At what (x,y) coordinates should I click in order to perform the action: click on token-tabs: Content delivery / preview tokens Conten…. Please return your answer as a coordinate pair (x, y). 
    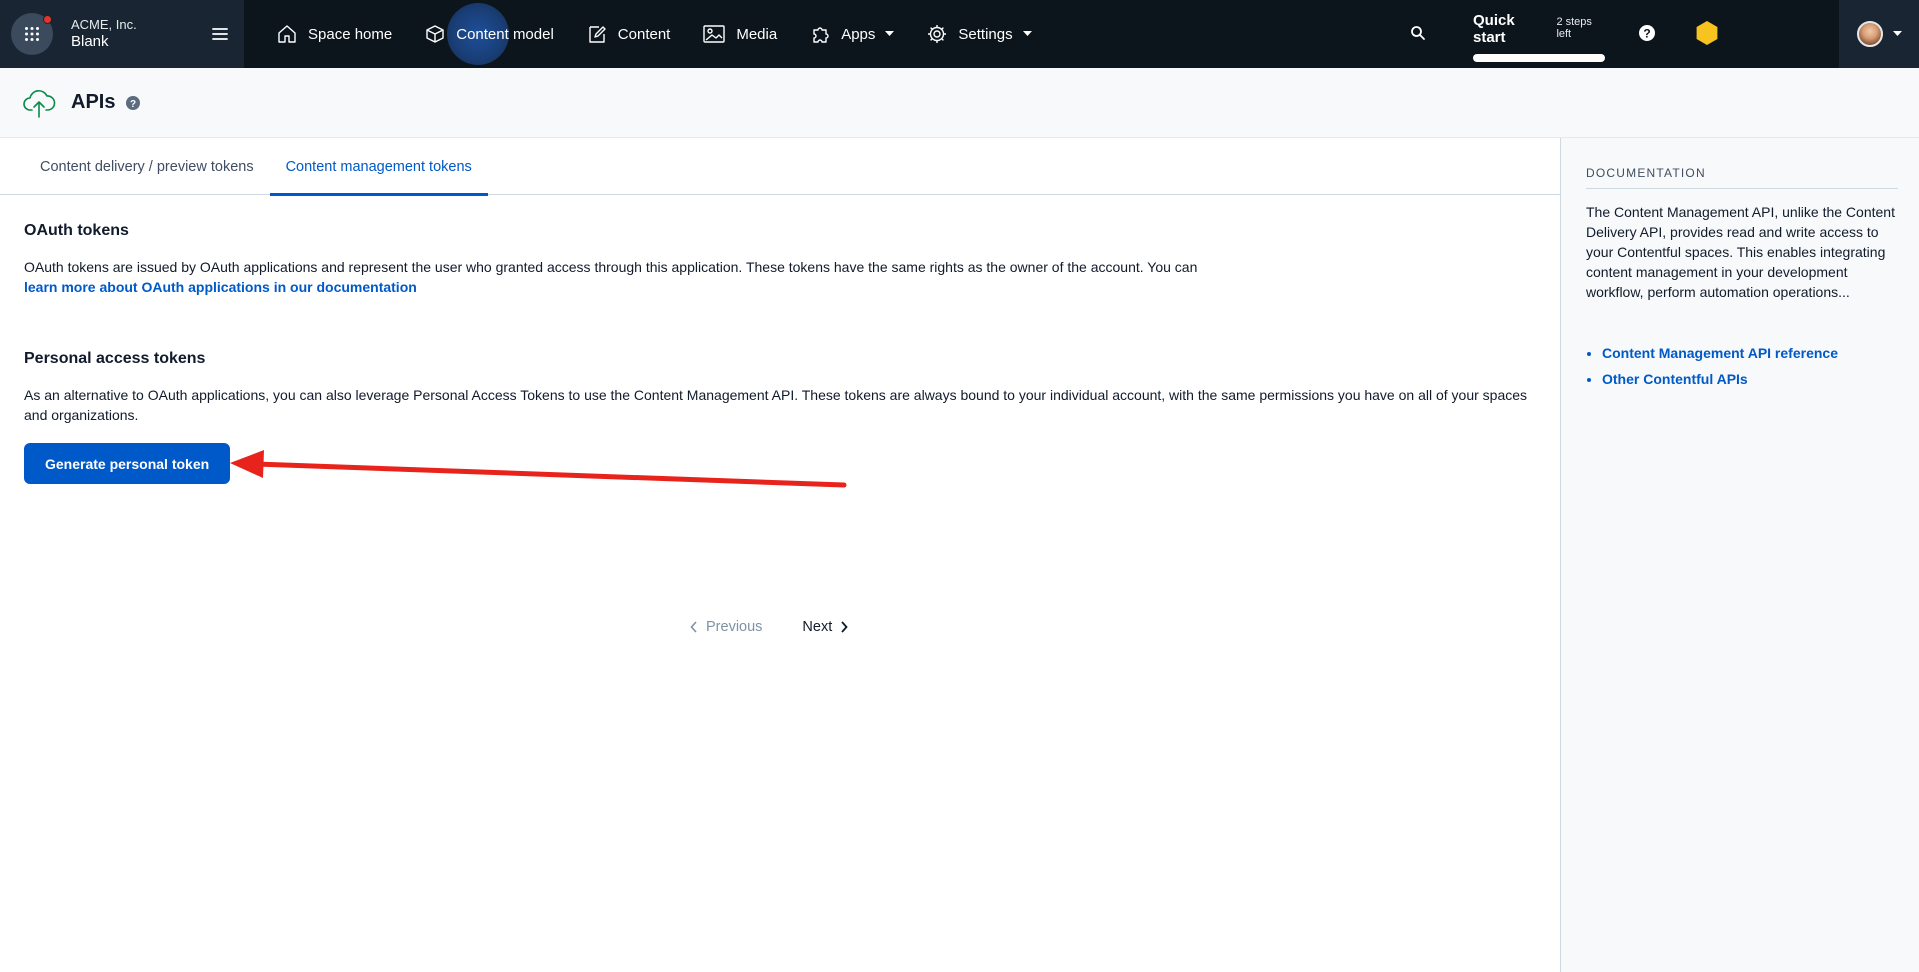
    Looking at the image, I should click on (780, 167).